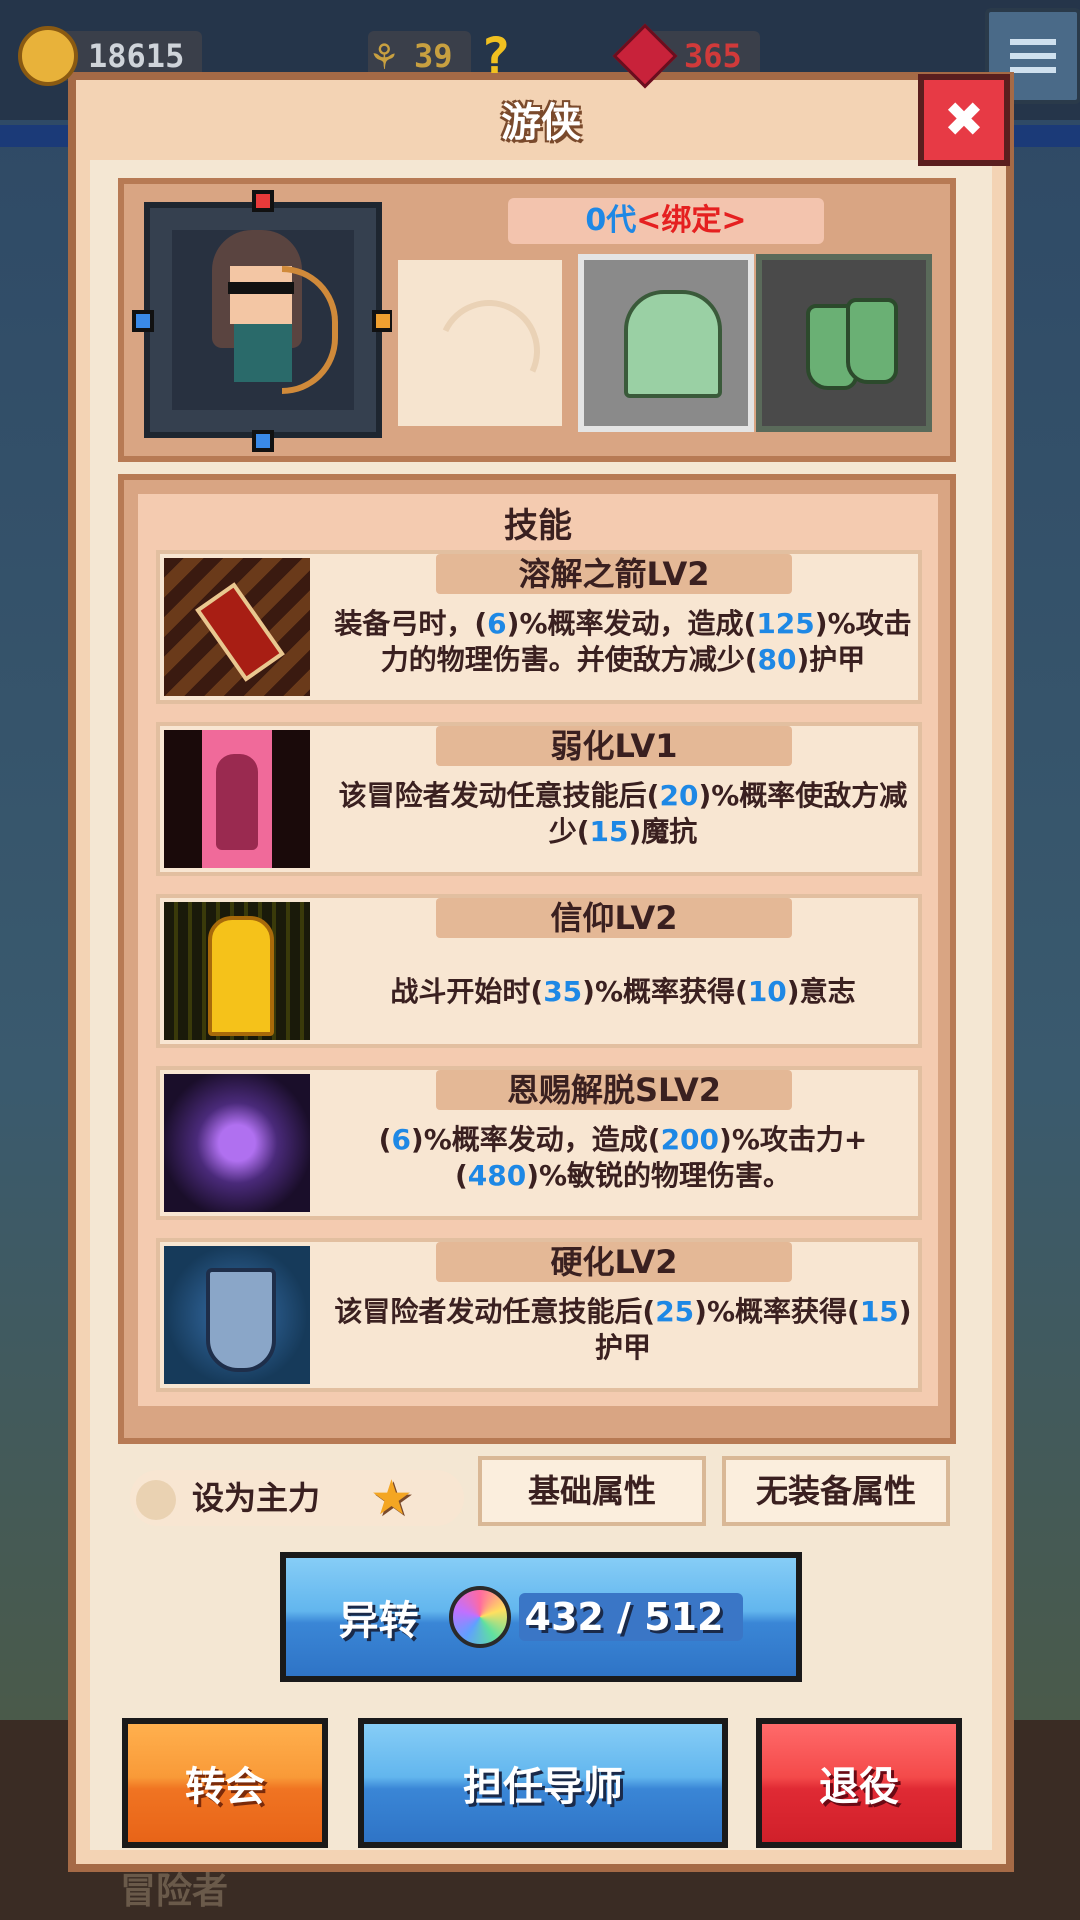  What do you see at coordinates (467, 991) in the screenshot?
I see `skill-text: 战斗开始时(` at bounding box center [467, 991].